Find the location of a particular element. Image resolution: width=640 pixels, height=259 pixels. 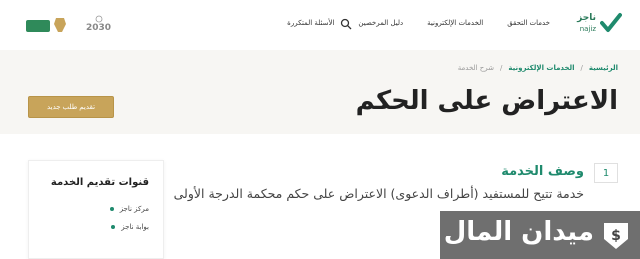

ministry-of-justice-logo is located at coordinates (48, 25).